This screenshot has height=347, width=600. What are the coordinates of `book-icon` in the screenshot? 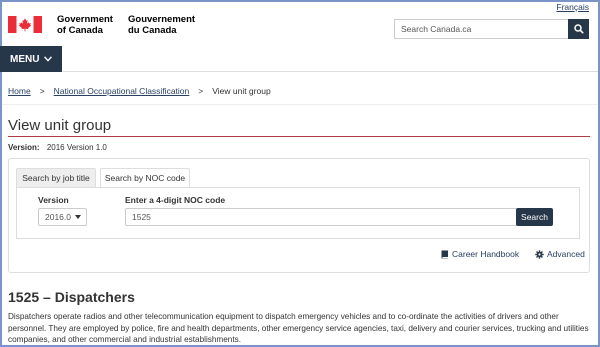 It's located at (444, 254).